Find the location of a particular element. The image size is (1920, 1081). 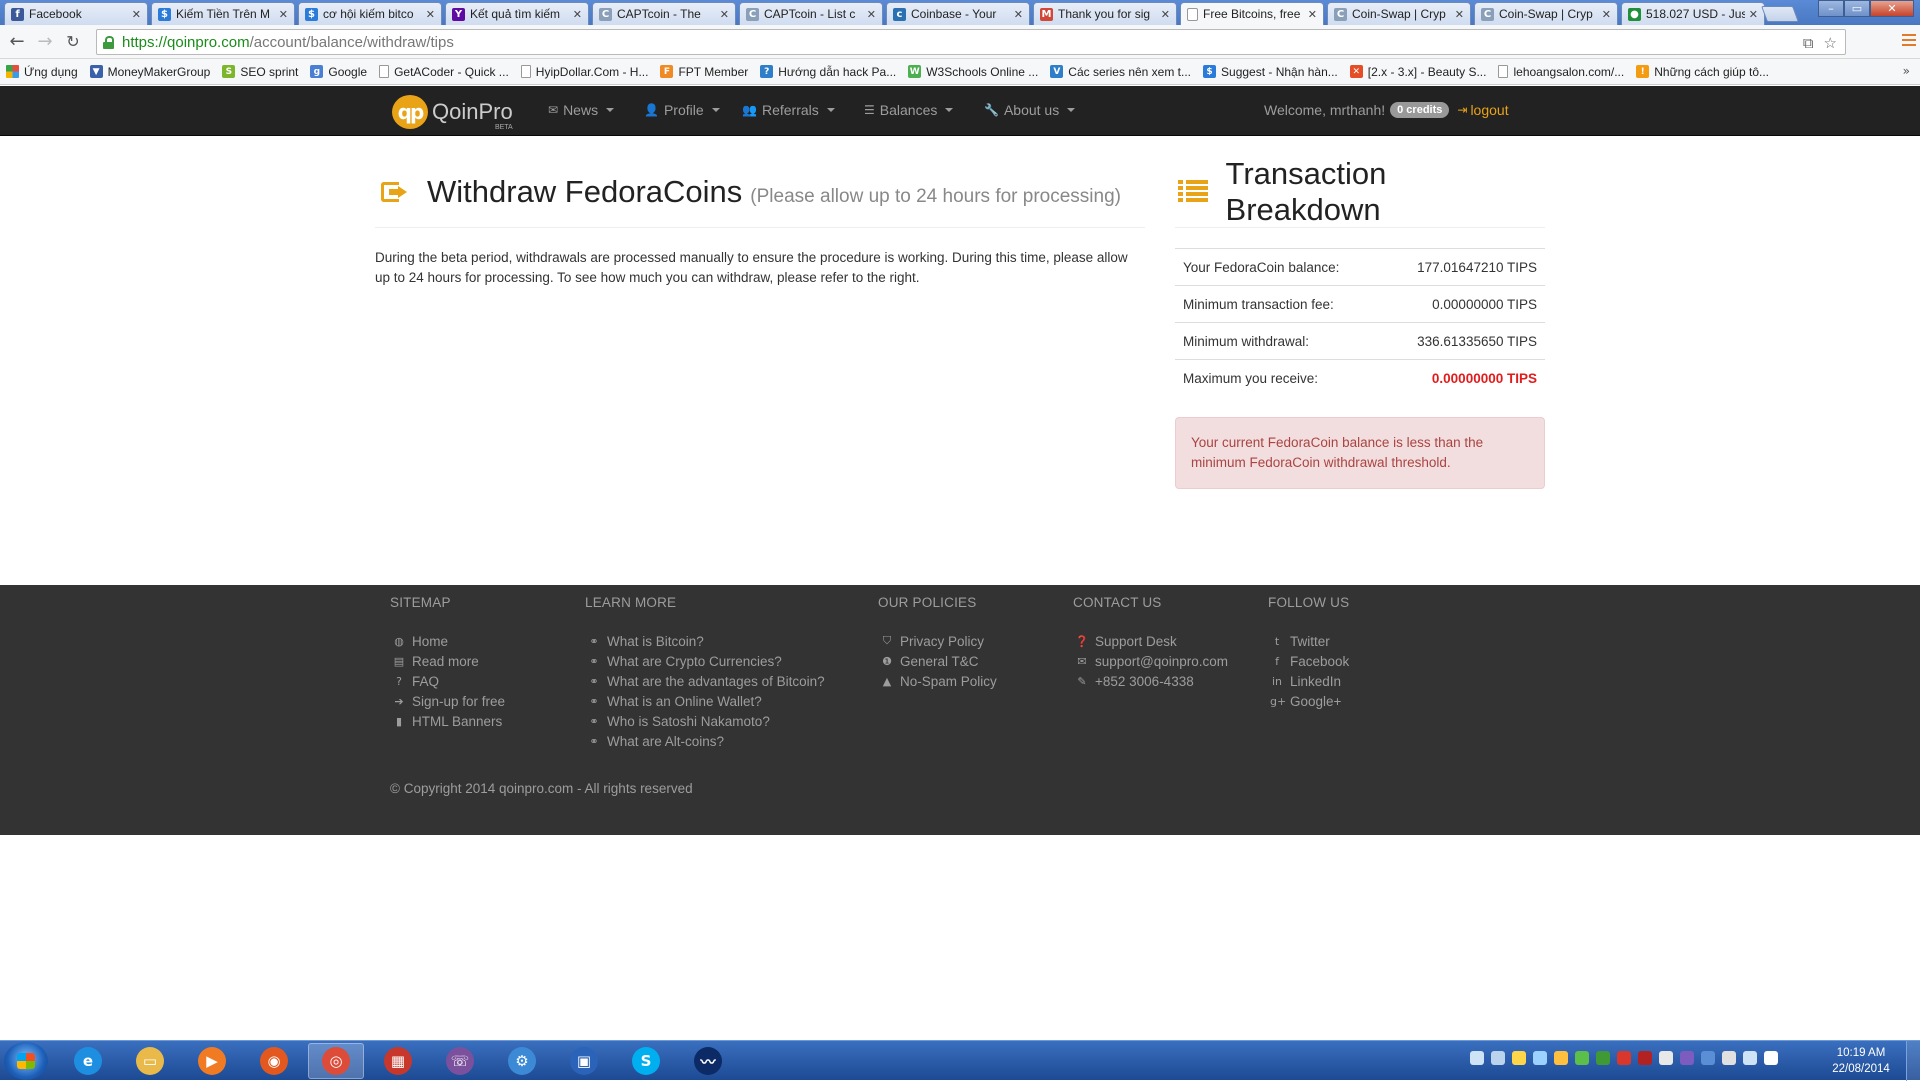

taskbar-skype: S is located at coordinates (646, 1061).